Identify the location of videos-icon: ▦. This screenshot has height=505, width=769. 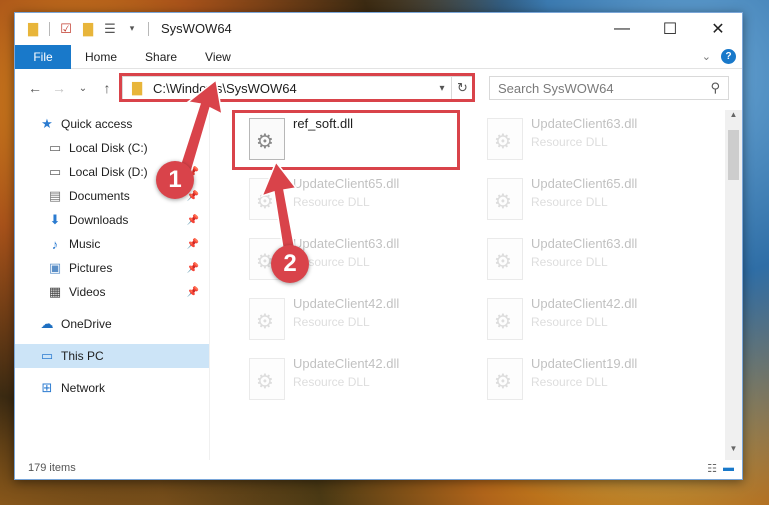
(55, 291).